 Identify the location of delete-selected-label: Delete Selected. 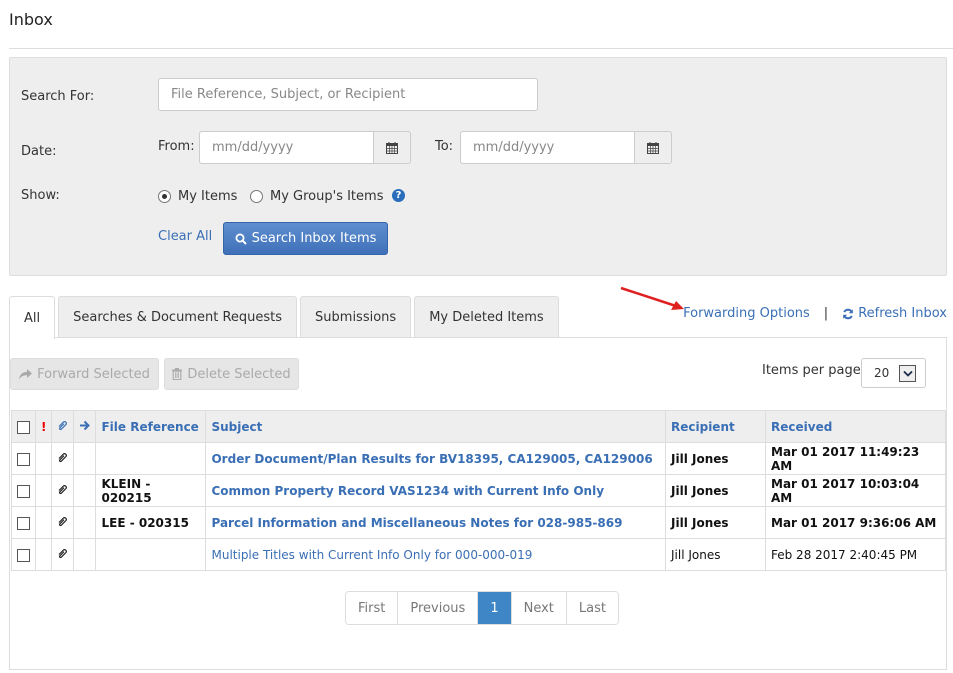
(239, 374).